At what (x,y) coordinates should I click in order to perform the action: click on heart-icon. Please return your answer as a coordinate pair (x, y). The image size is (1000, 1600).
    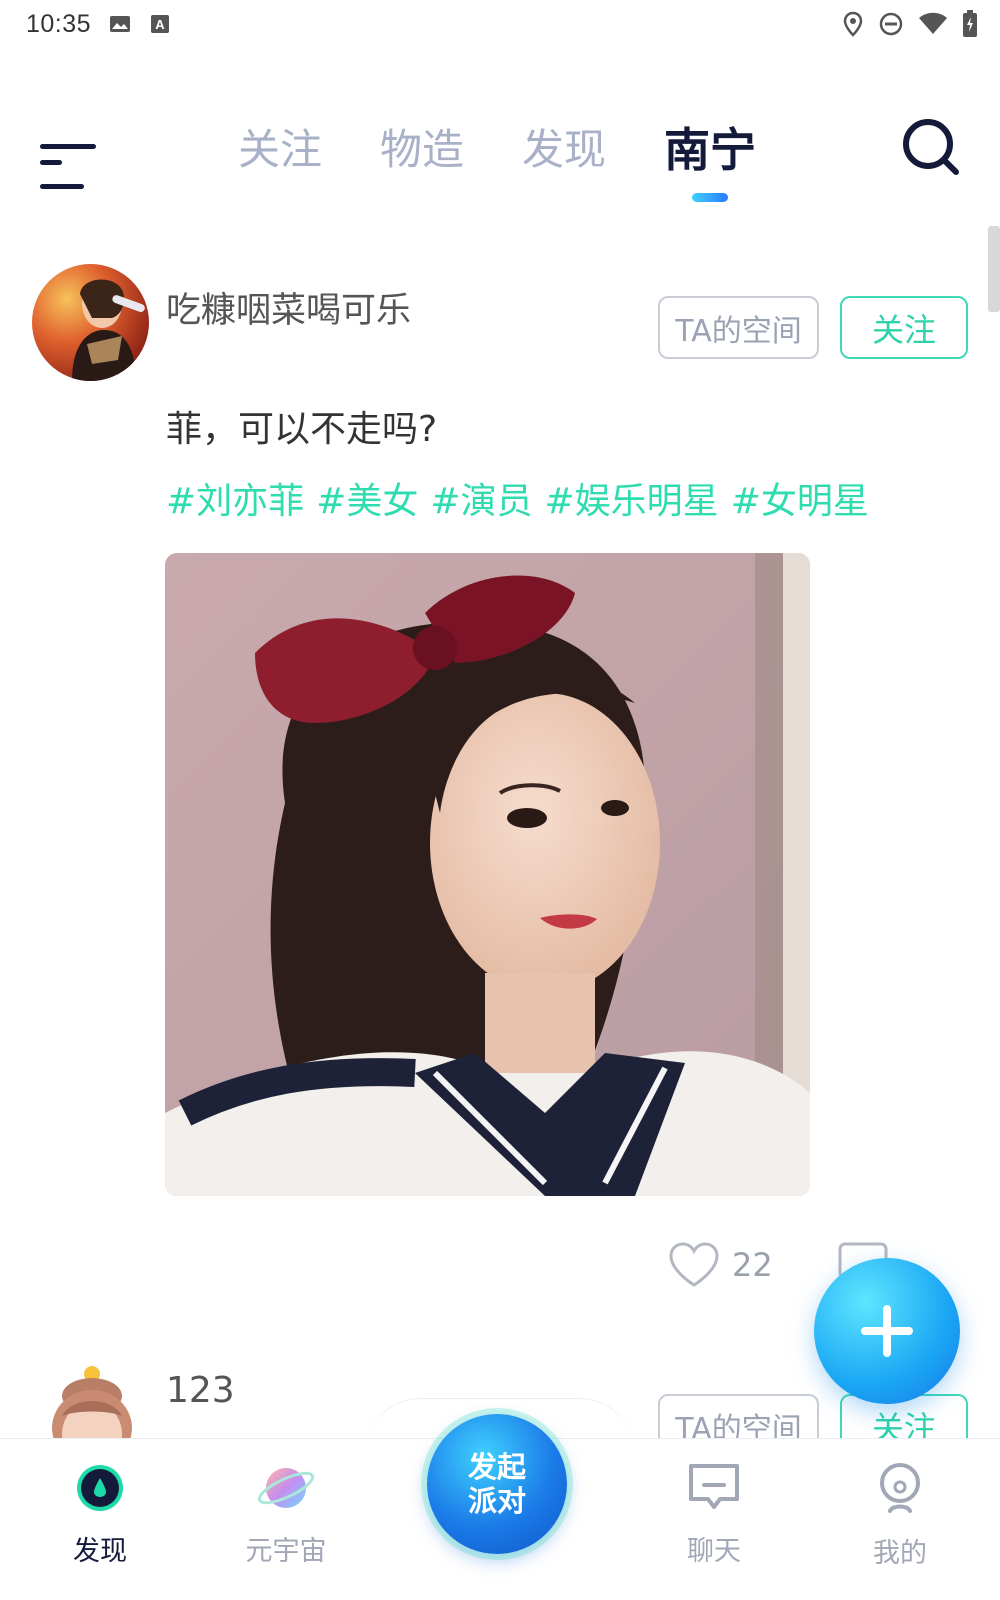
    Looking at the image, I should click on (694, 1265).